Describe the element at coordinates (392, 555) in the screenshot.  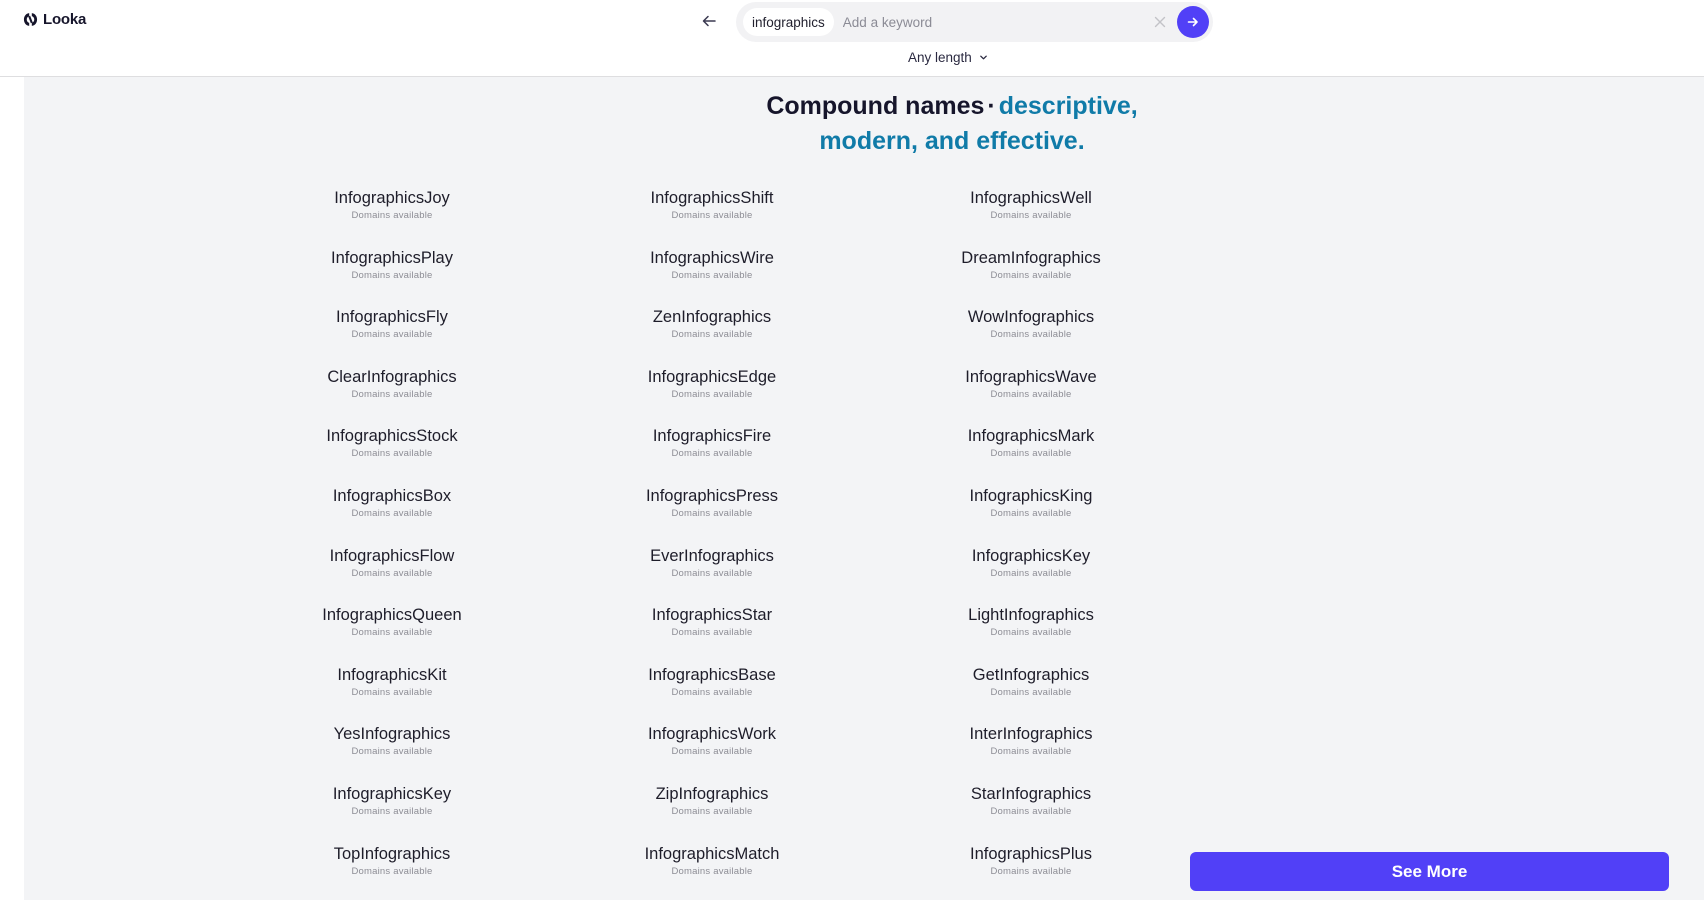
I see `name-suggestion-title: InfographicsFlow` at that location.